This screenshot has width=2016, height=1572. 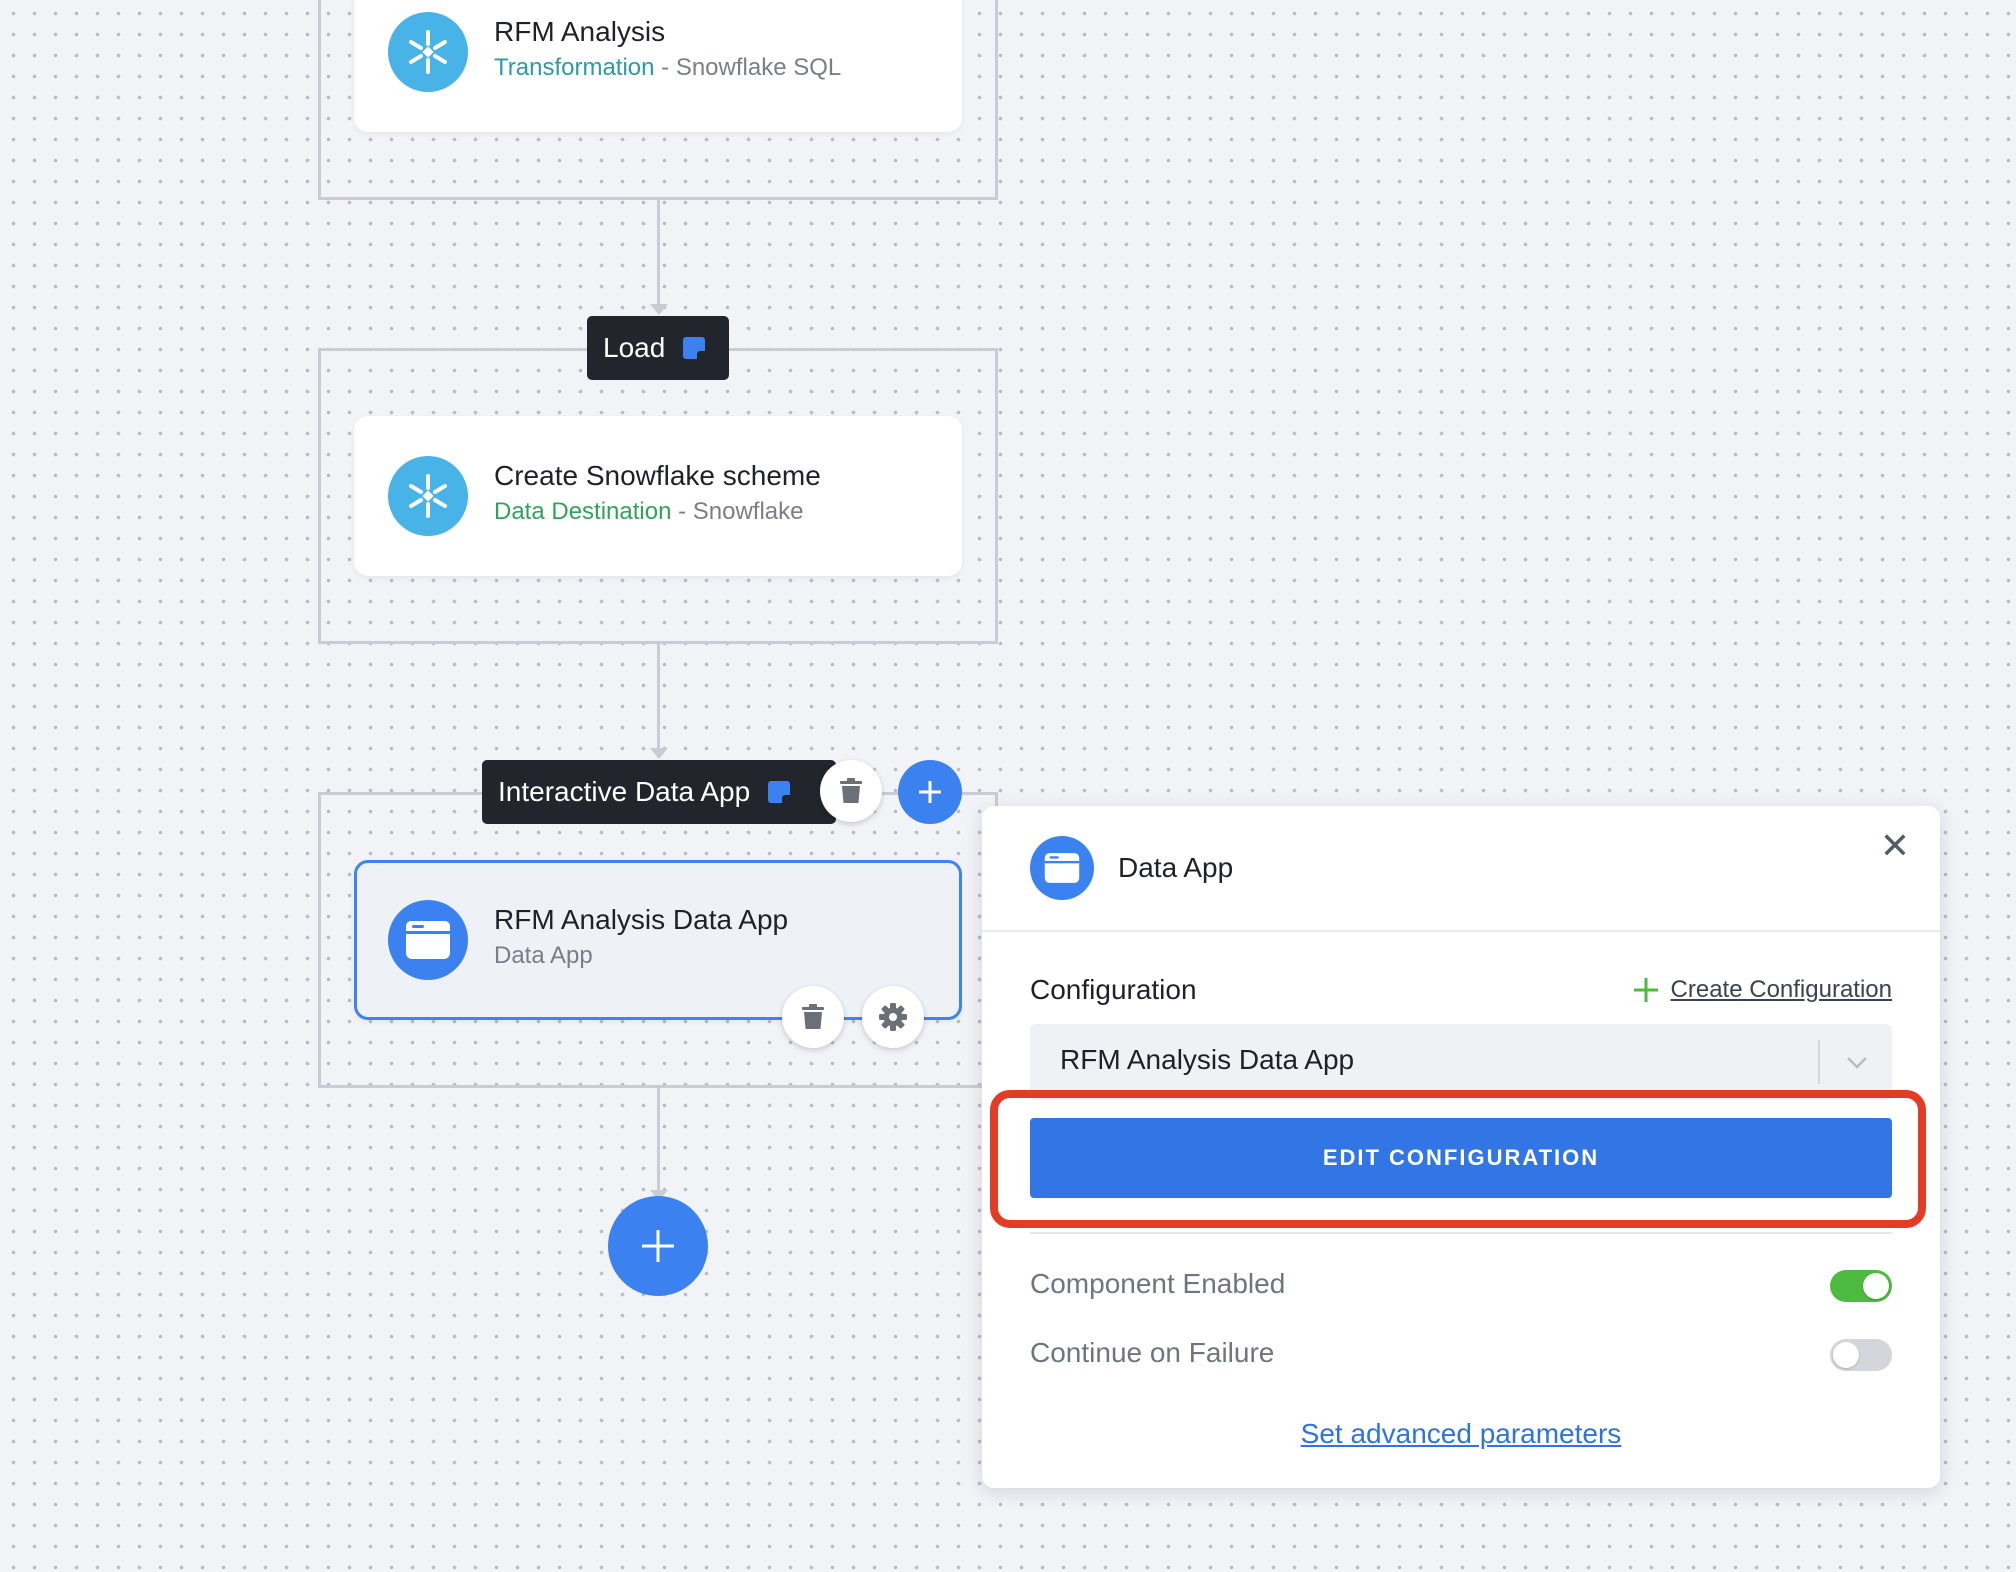 I want to click on phase-label-text: Interactive Data App, so click(x=624, y=791).